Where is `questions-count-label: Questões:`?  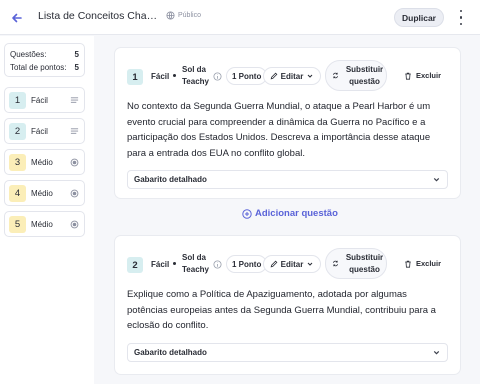 questions-count-label: Questões: is located at coordinates (28, 54).